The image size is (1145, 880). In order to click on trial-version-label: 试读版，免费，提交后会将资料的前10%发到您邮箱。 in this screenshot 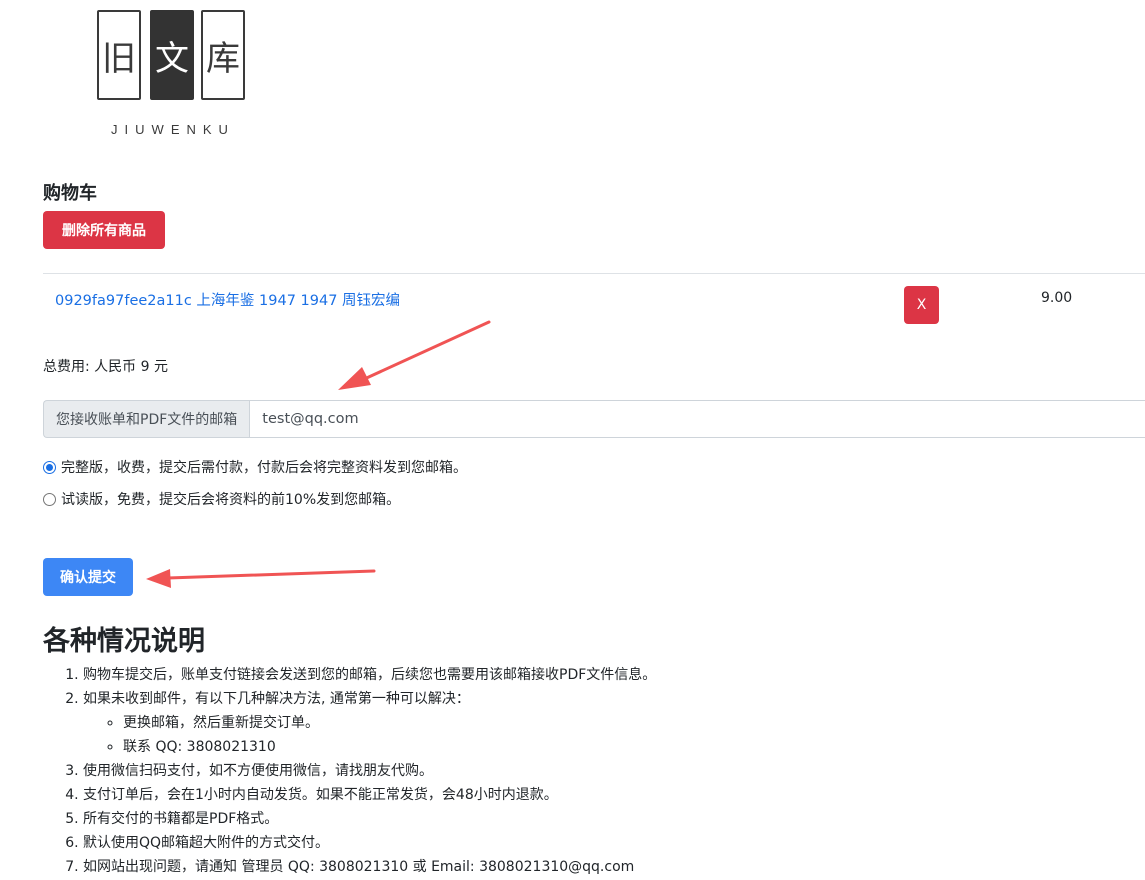, I will do `click(231, 500)`.